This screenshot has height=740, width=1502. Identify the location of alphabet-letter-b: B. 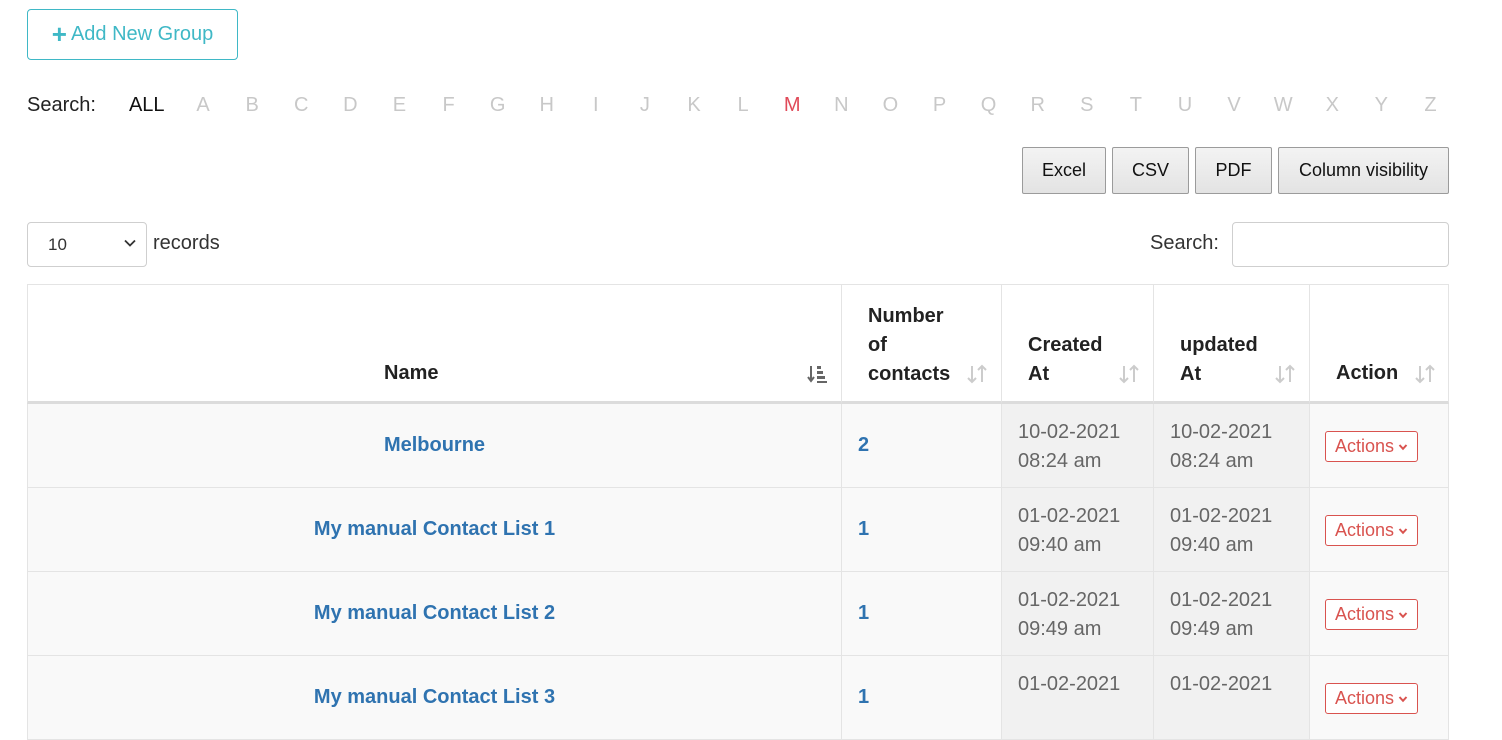
(252, 105).